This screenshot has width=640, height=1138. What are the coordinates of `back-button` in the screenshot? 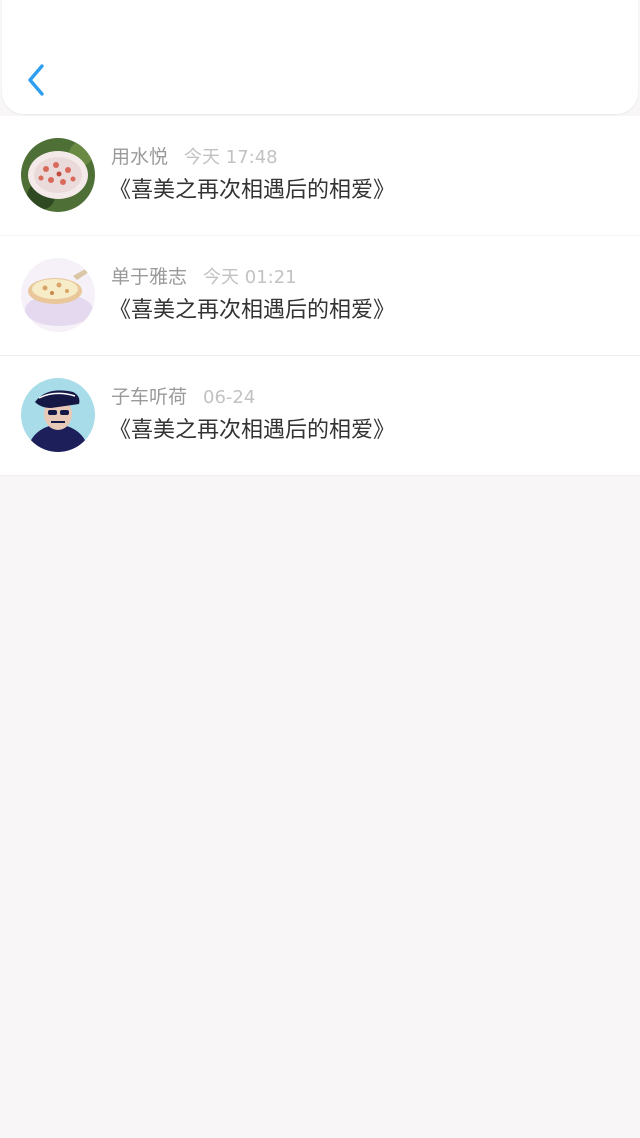 It's located at (36, 80).